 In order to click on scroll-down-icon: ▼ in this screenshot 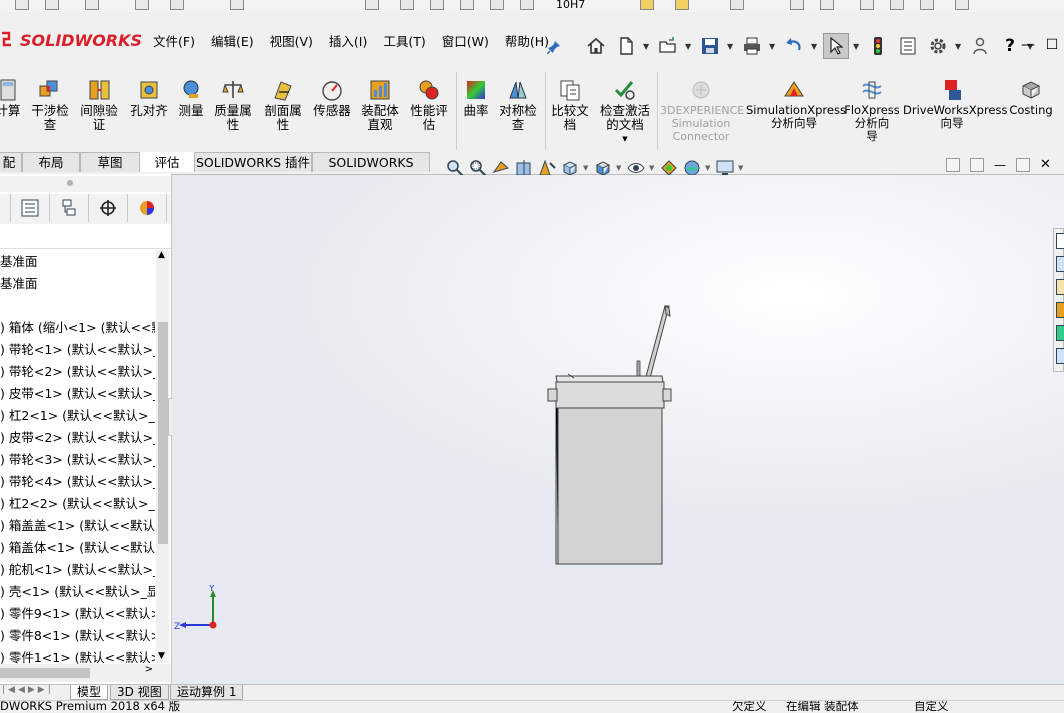, I will do `click(161, 656)`.